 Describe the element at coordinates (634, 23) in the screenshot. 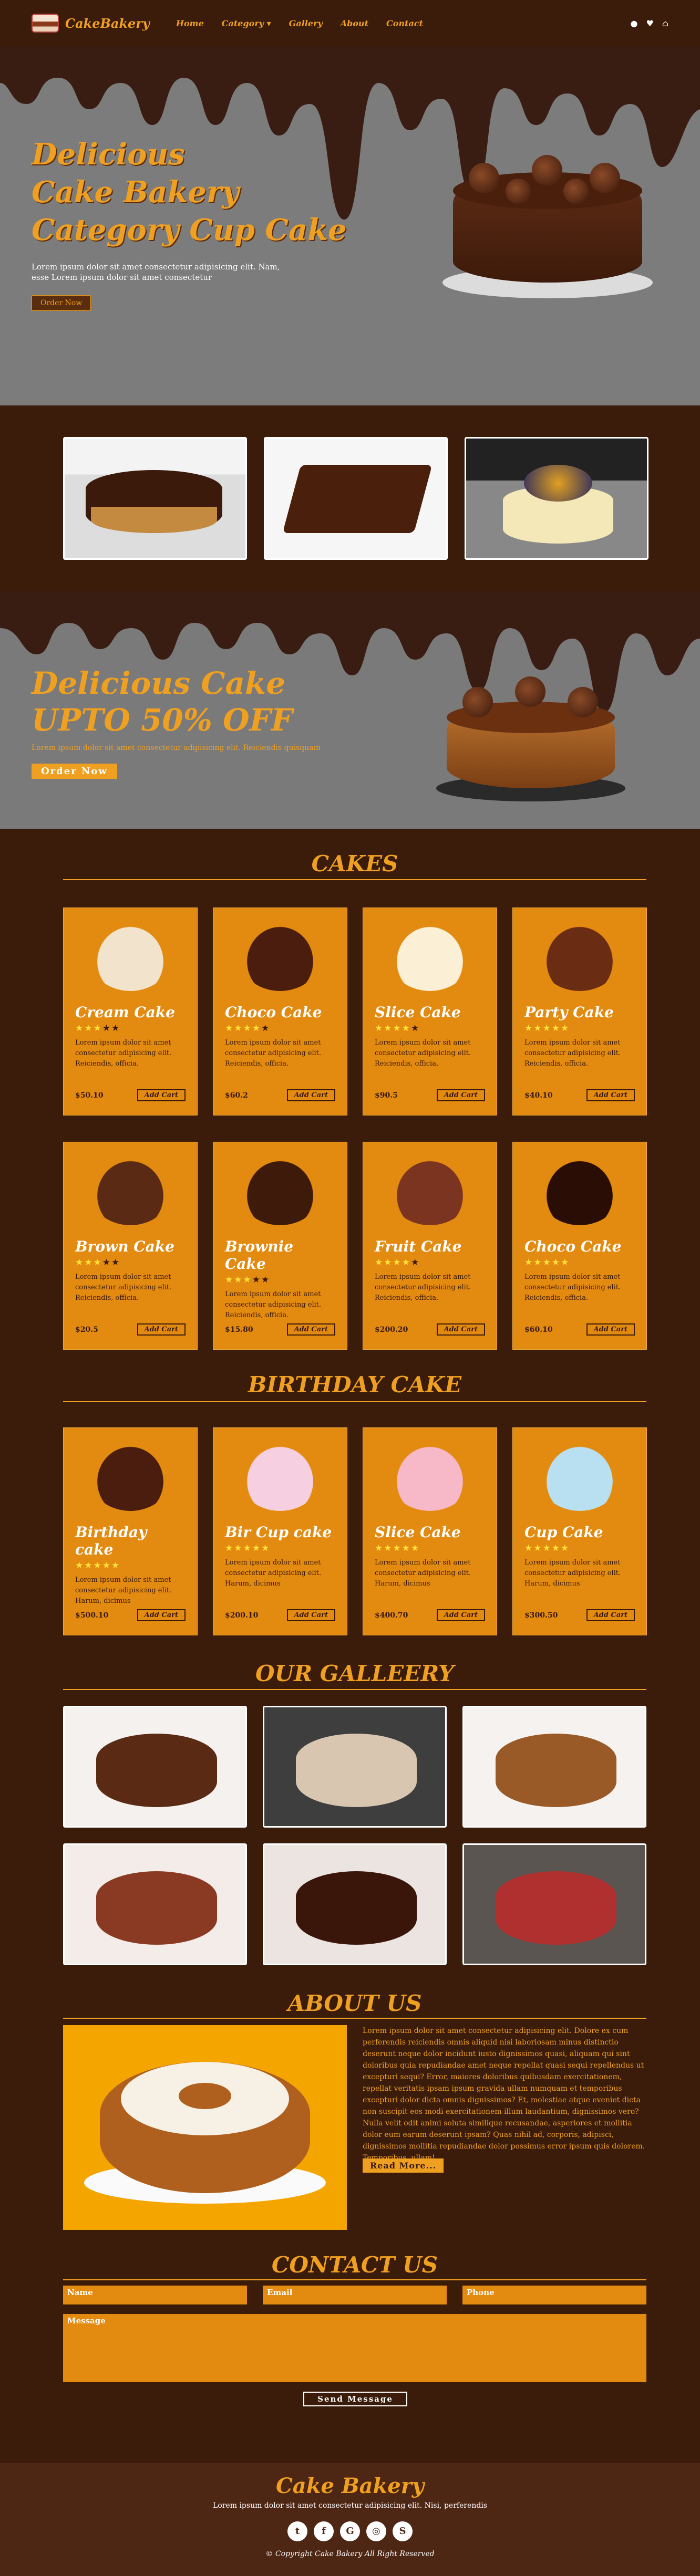

I see `user-icon: ●` at that location.